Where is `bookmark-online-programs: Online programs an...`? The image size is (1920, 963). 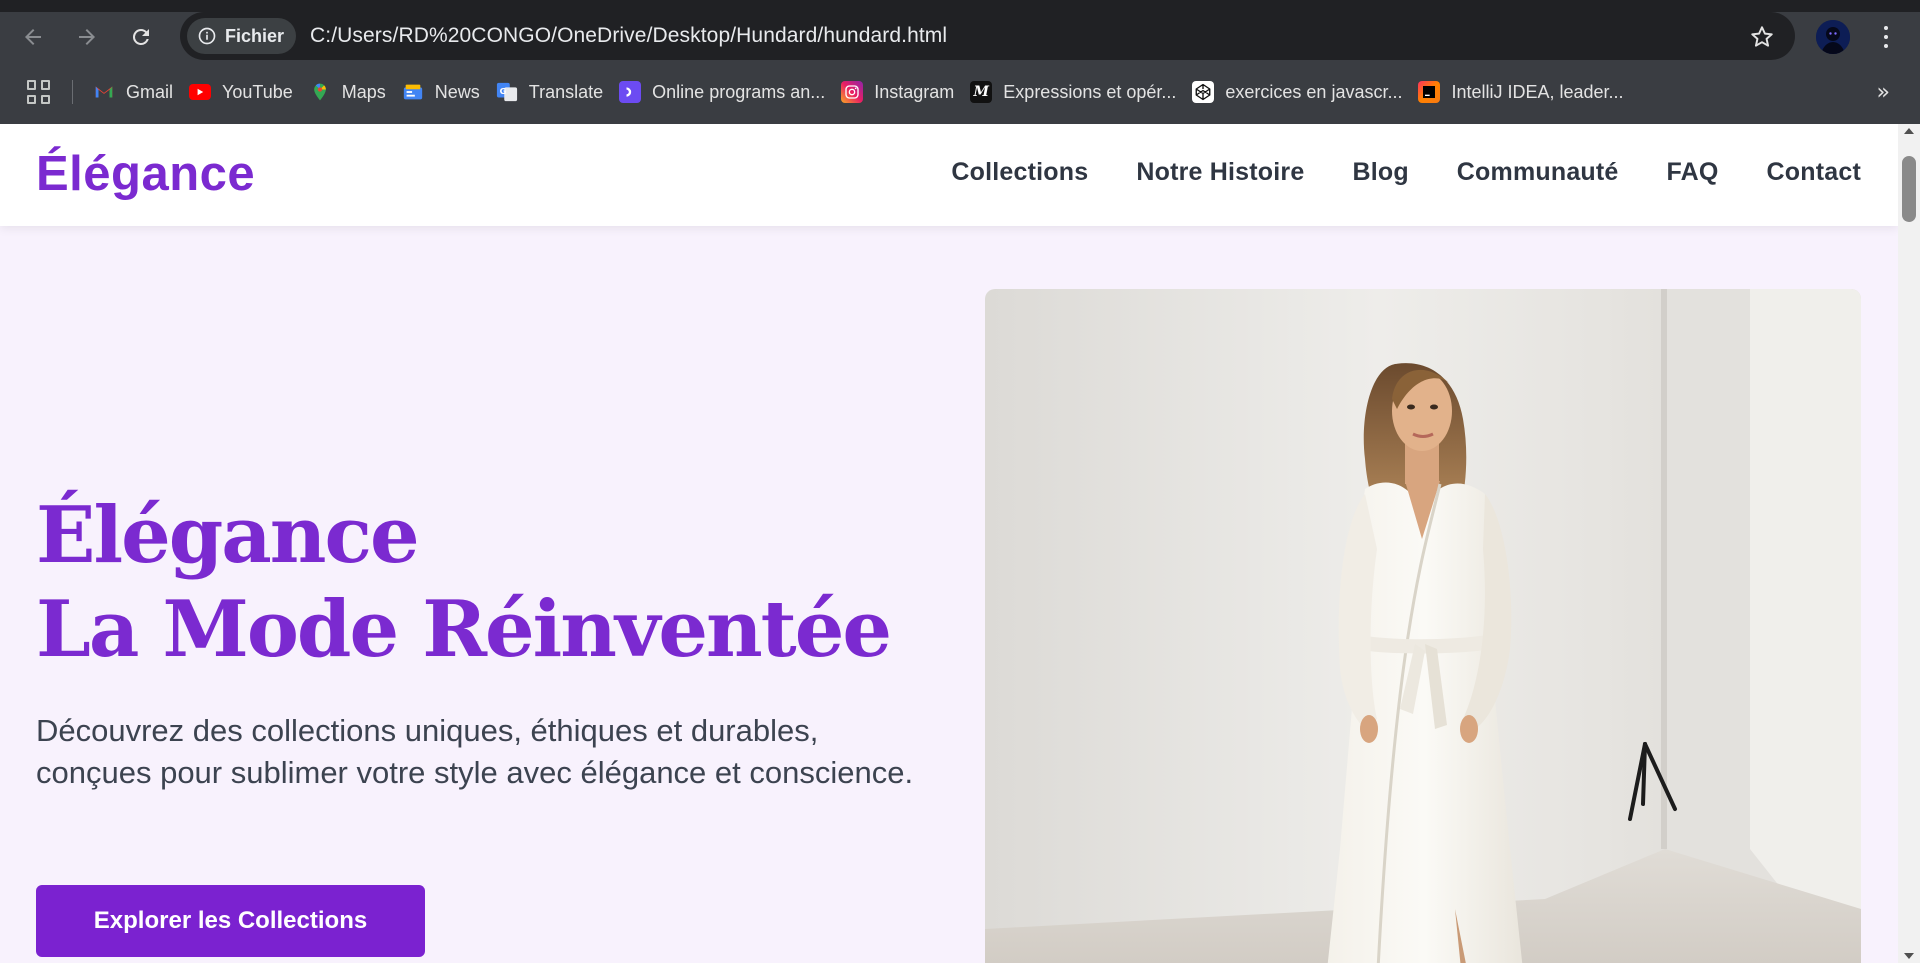 bookmark-online-programs: Online programs an... is located at coordinates (722, 92).